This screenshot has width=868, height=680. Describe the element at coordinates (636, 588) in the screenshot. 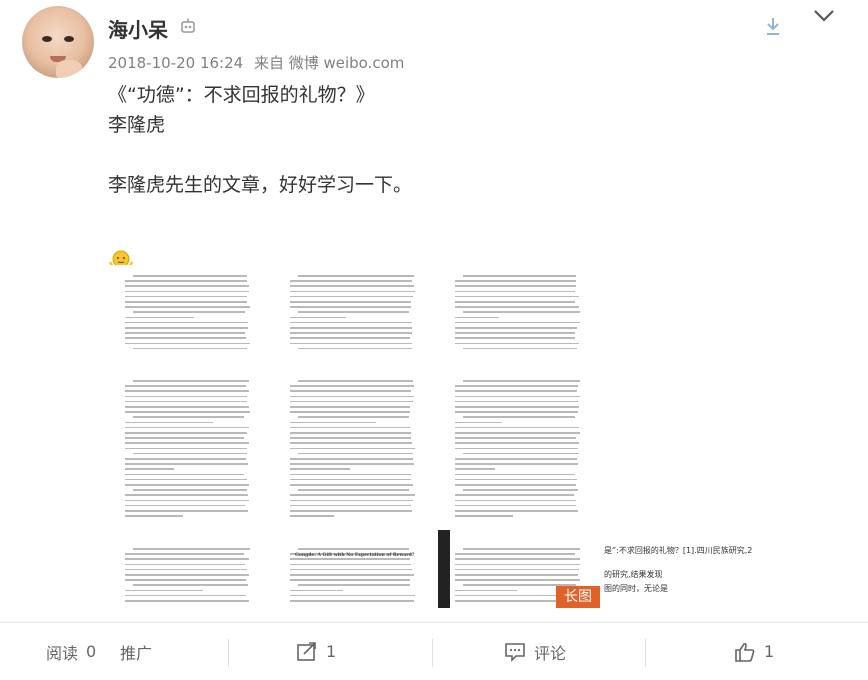

I see `side-text-3: 图的同时，无论是` at that location.